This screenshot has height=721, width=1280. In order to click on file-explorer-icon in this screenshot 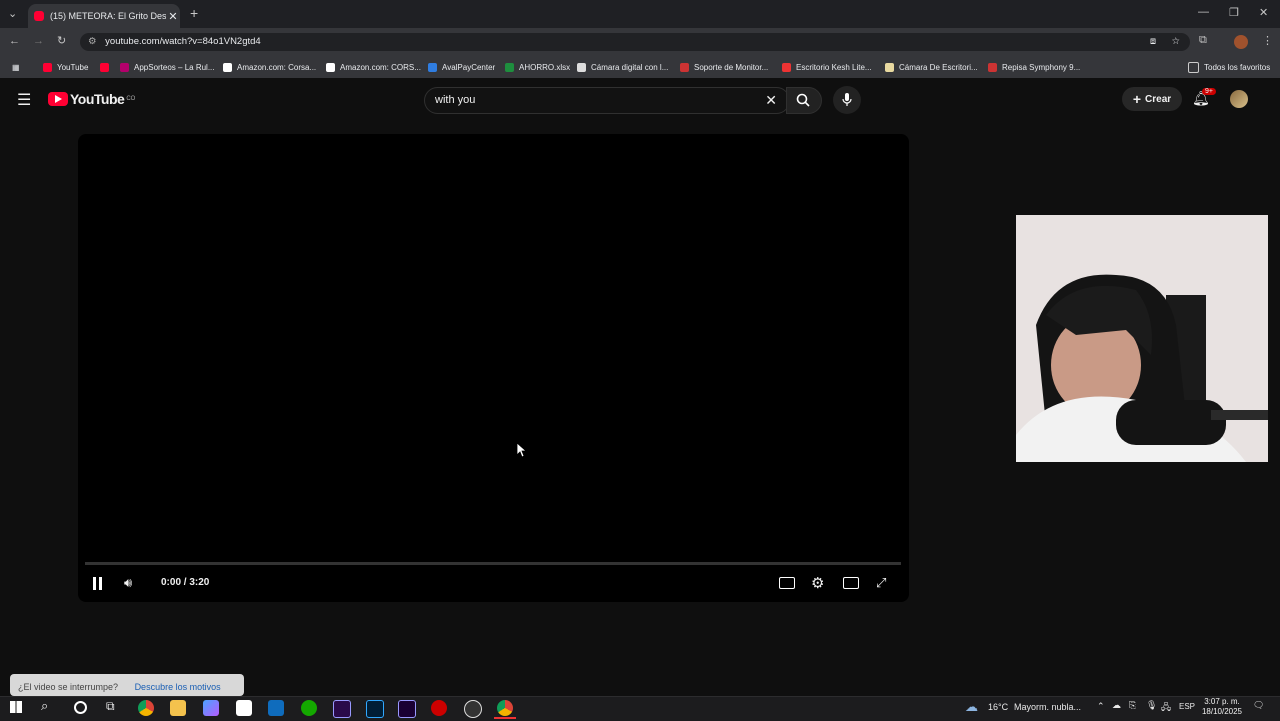, I will do `click(178, 708)`.